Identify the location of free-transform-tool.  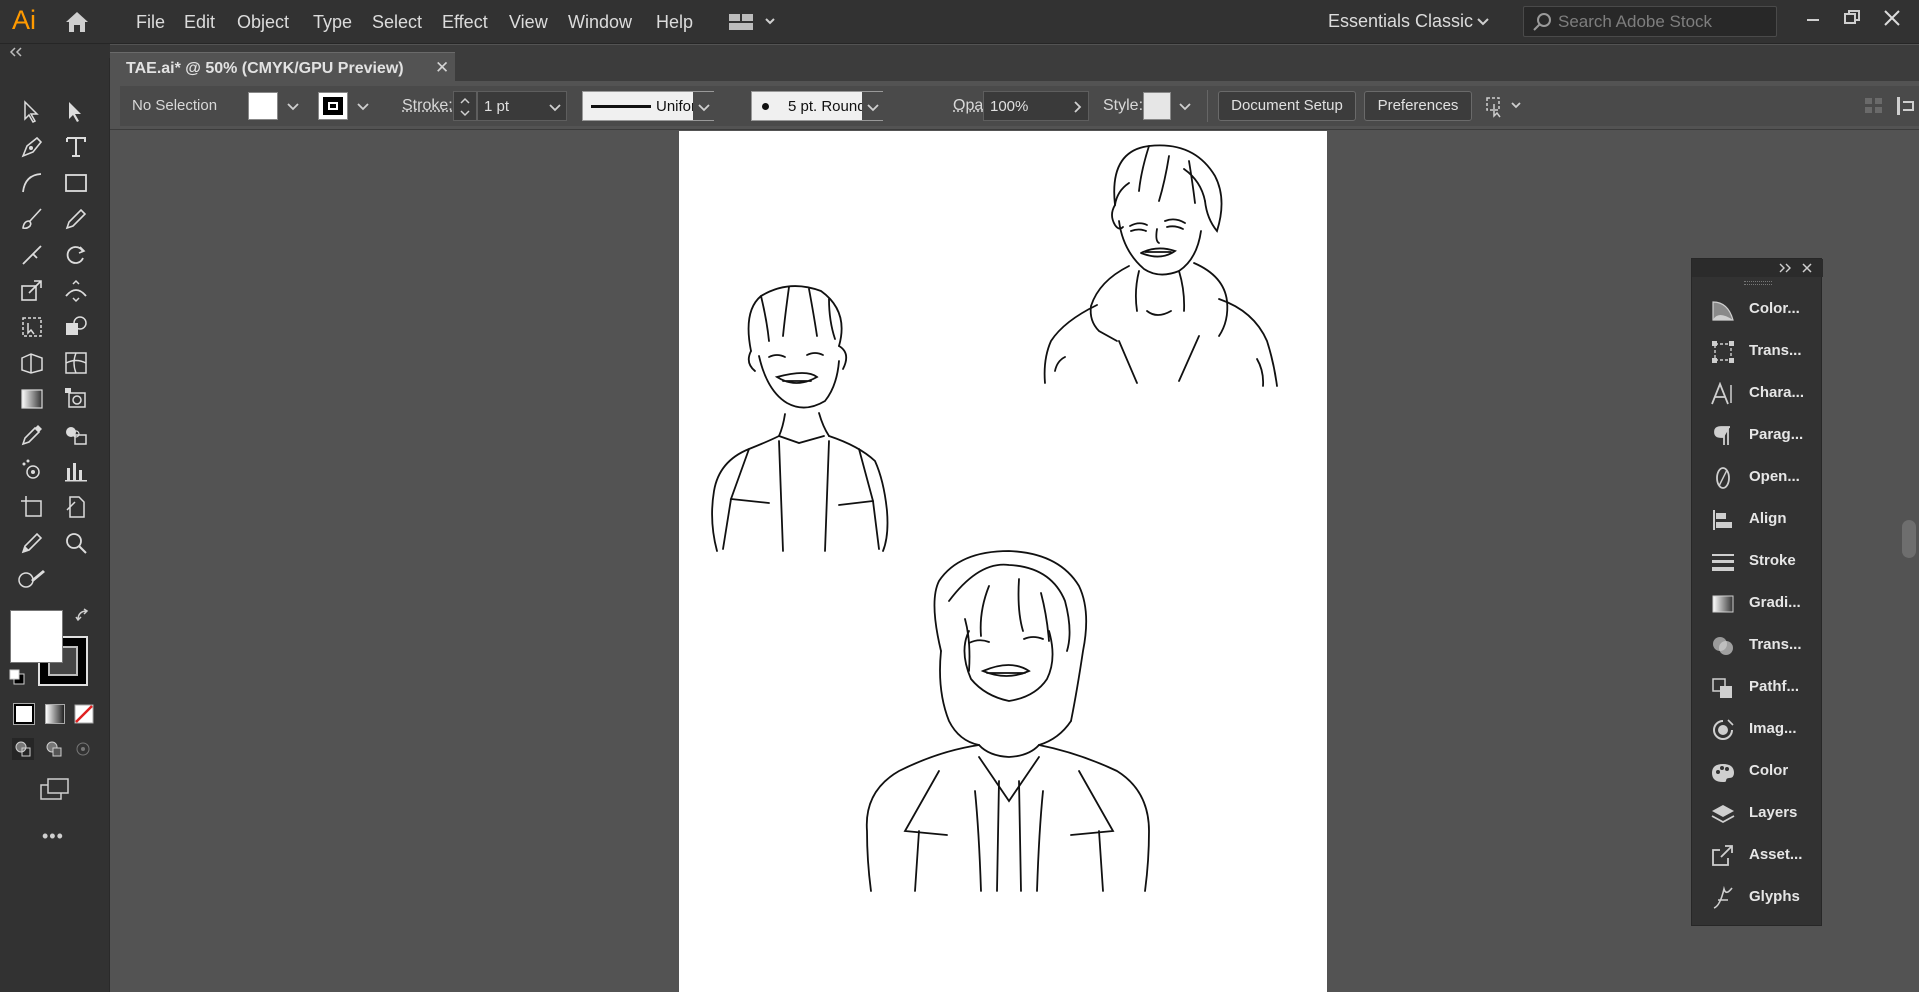
(32, 327).